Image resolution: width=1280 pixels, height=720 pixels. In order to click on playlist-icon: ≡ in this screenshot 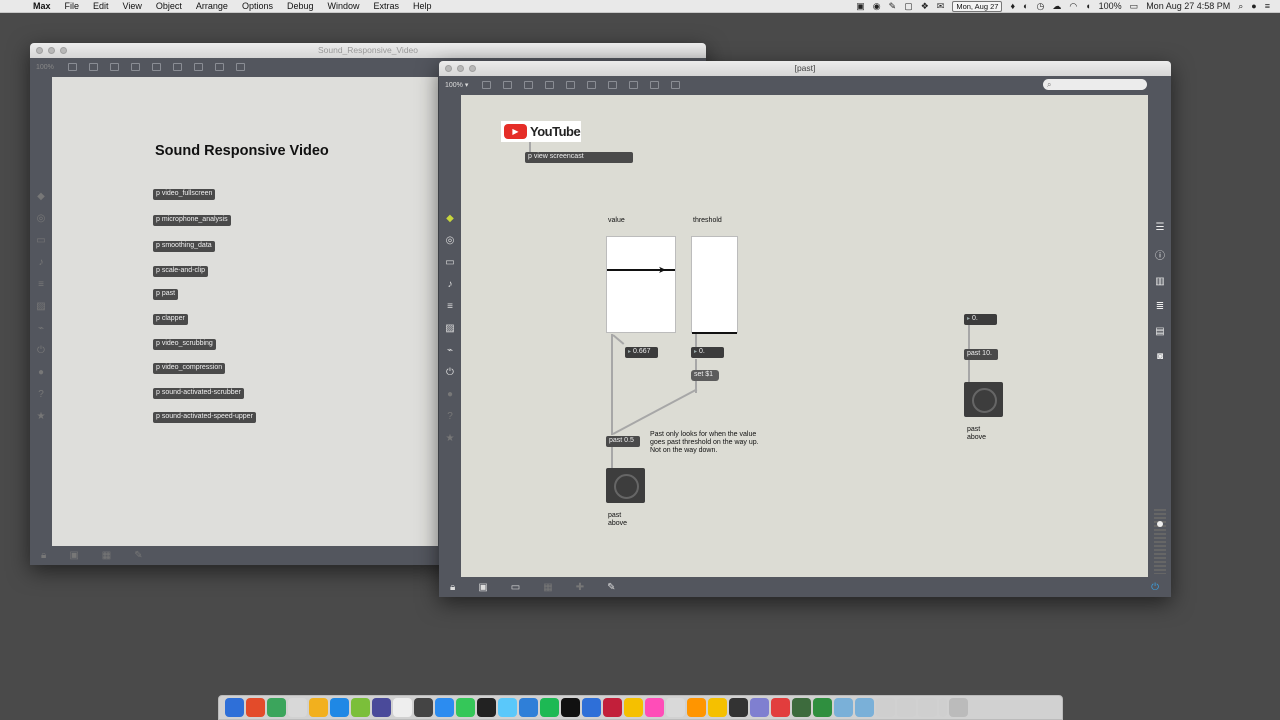, I will do `click(41, 284)`.